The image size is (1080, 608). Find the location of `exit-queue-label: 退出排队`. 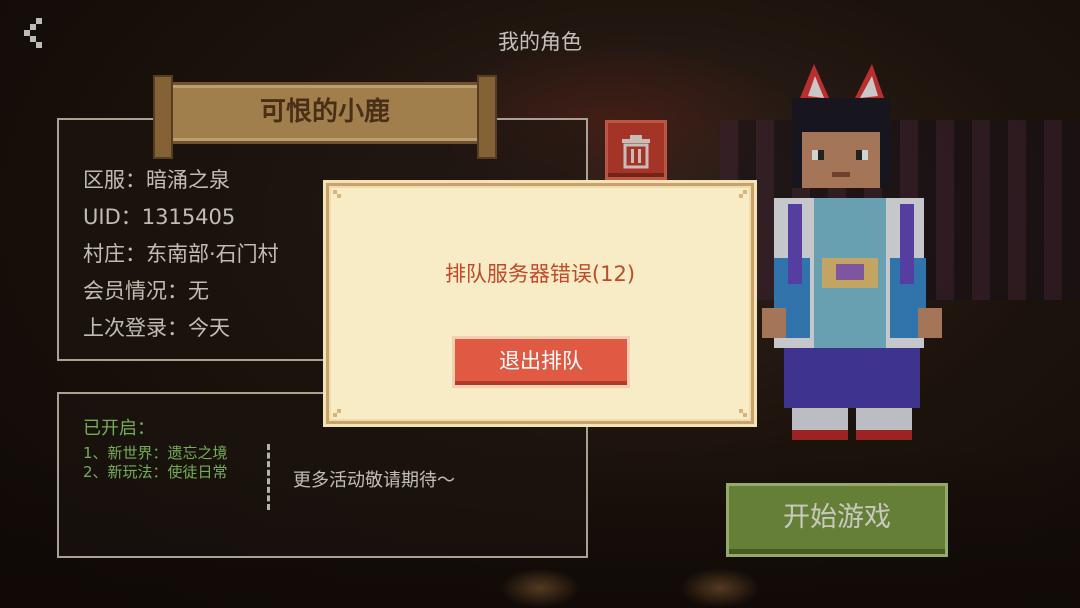

exit-queue-label: 退出排队 is located at coordinates (541, 361).